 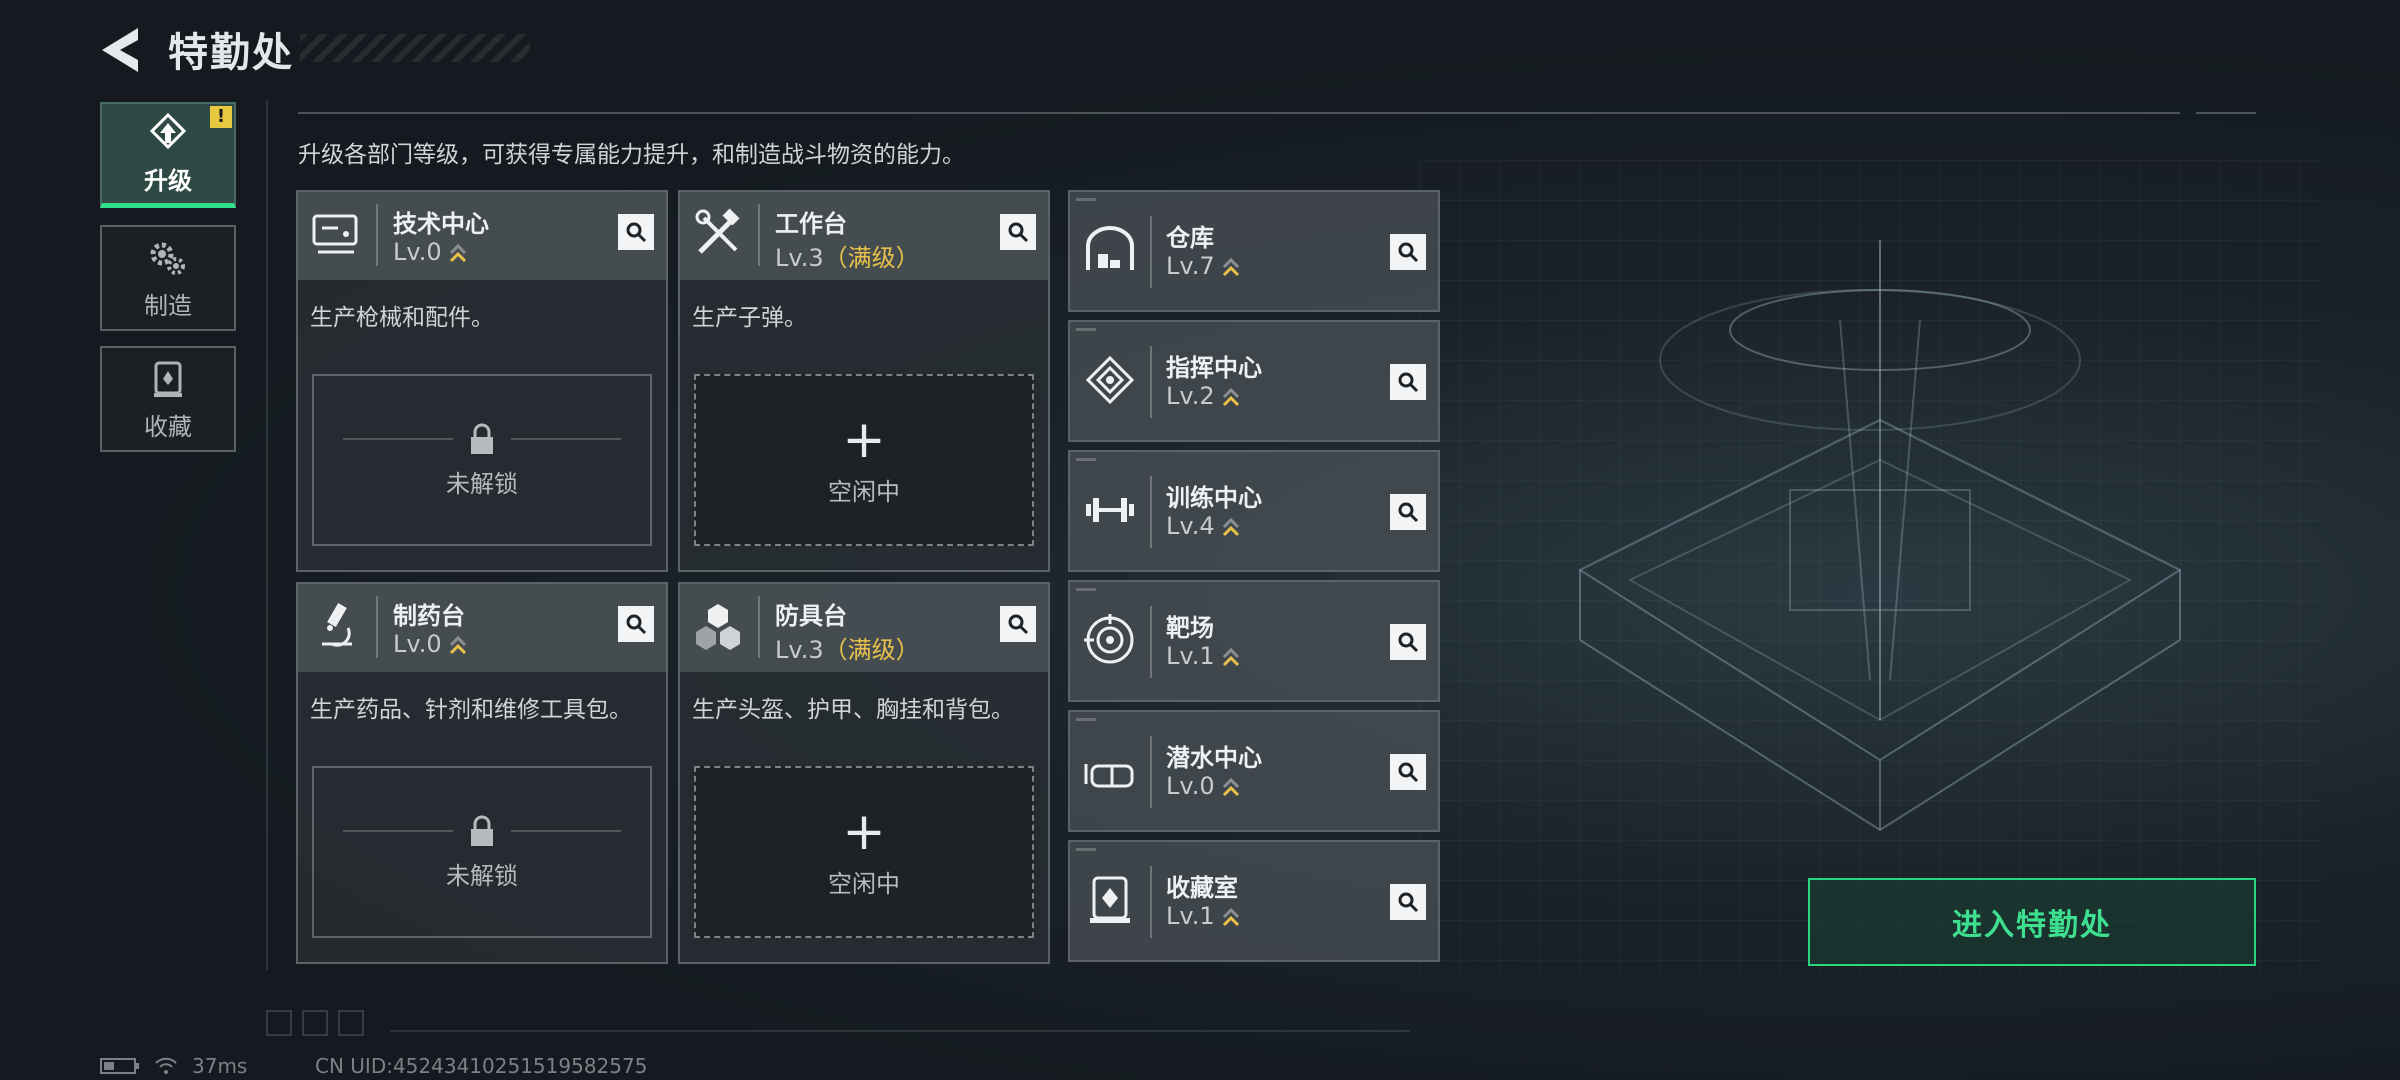 What do you see at coordinates (430, 252) in the screenshot?
I see `facility-level: Lv.0` at bounding box center [430, 252].